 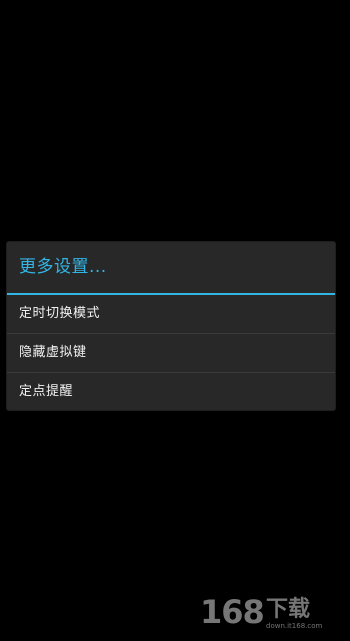 I want to click on watermark-url: down.it168.com, so click(x=294, y=626).